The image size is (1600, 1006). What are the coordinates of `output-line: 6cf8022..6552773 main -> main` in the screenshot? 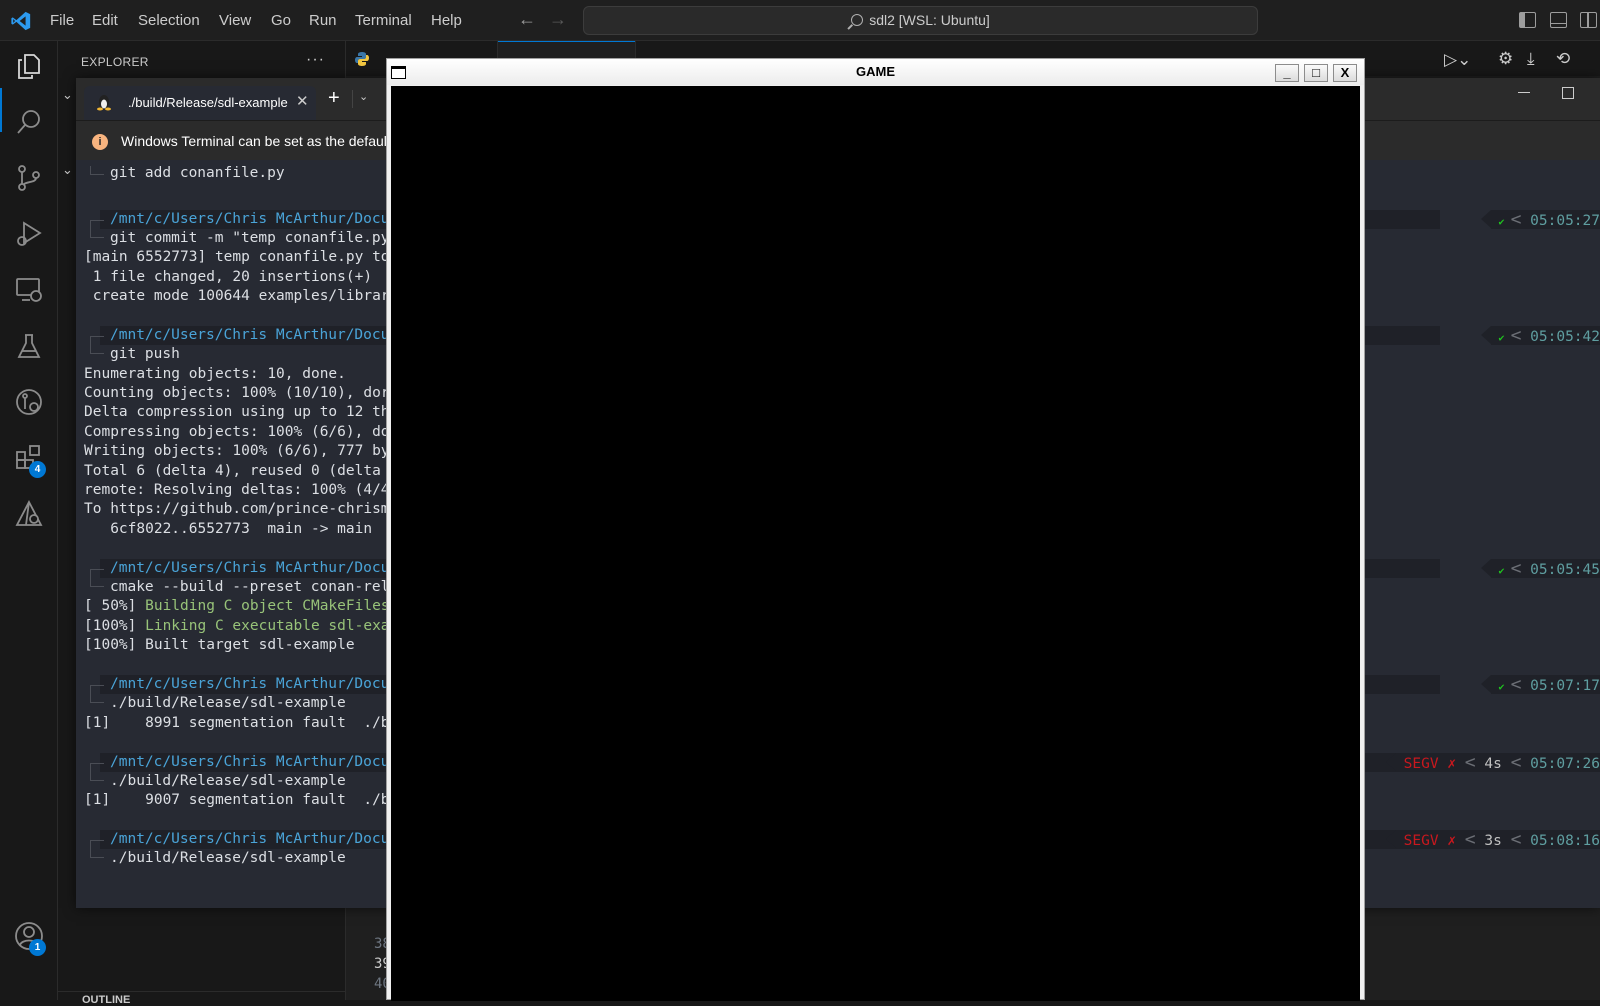 It's located at (228, 529).